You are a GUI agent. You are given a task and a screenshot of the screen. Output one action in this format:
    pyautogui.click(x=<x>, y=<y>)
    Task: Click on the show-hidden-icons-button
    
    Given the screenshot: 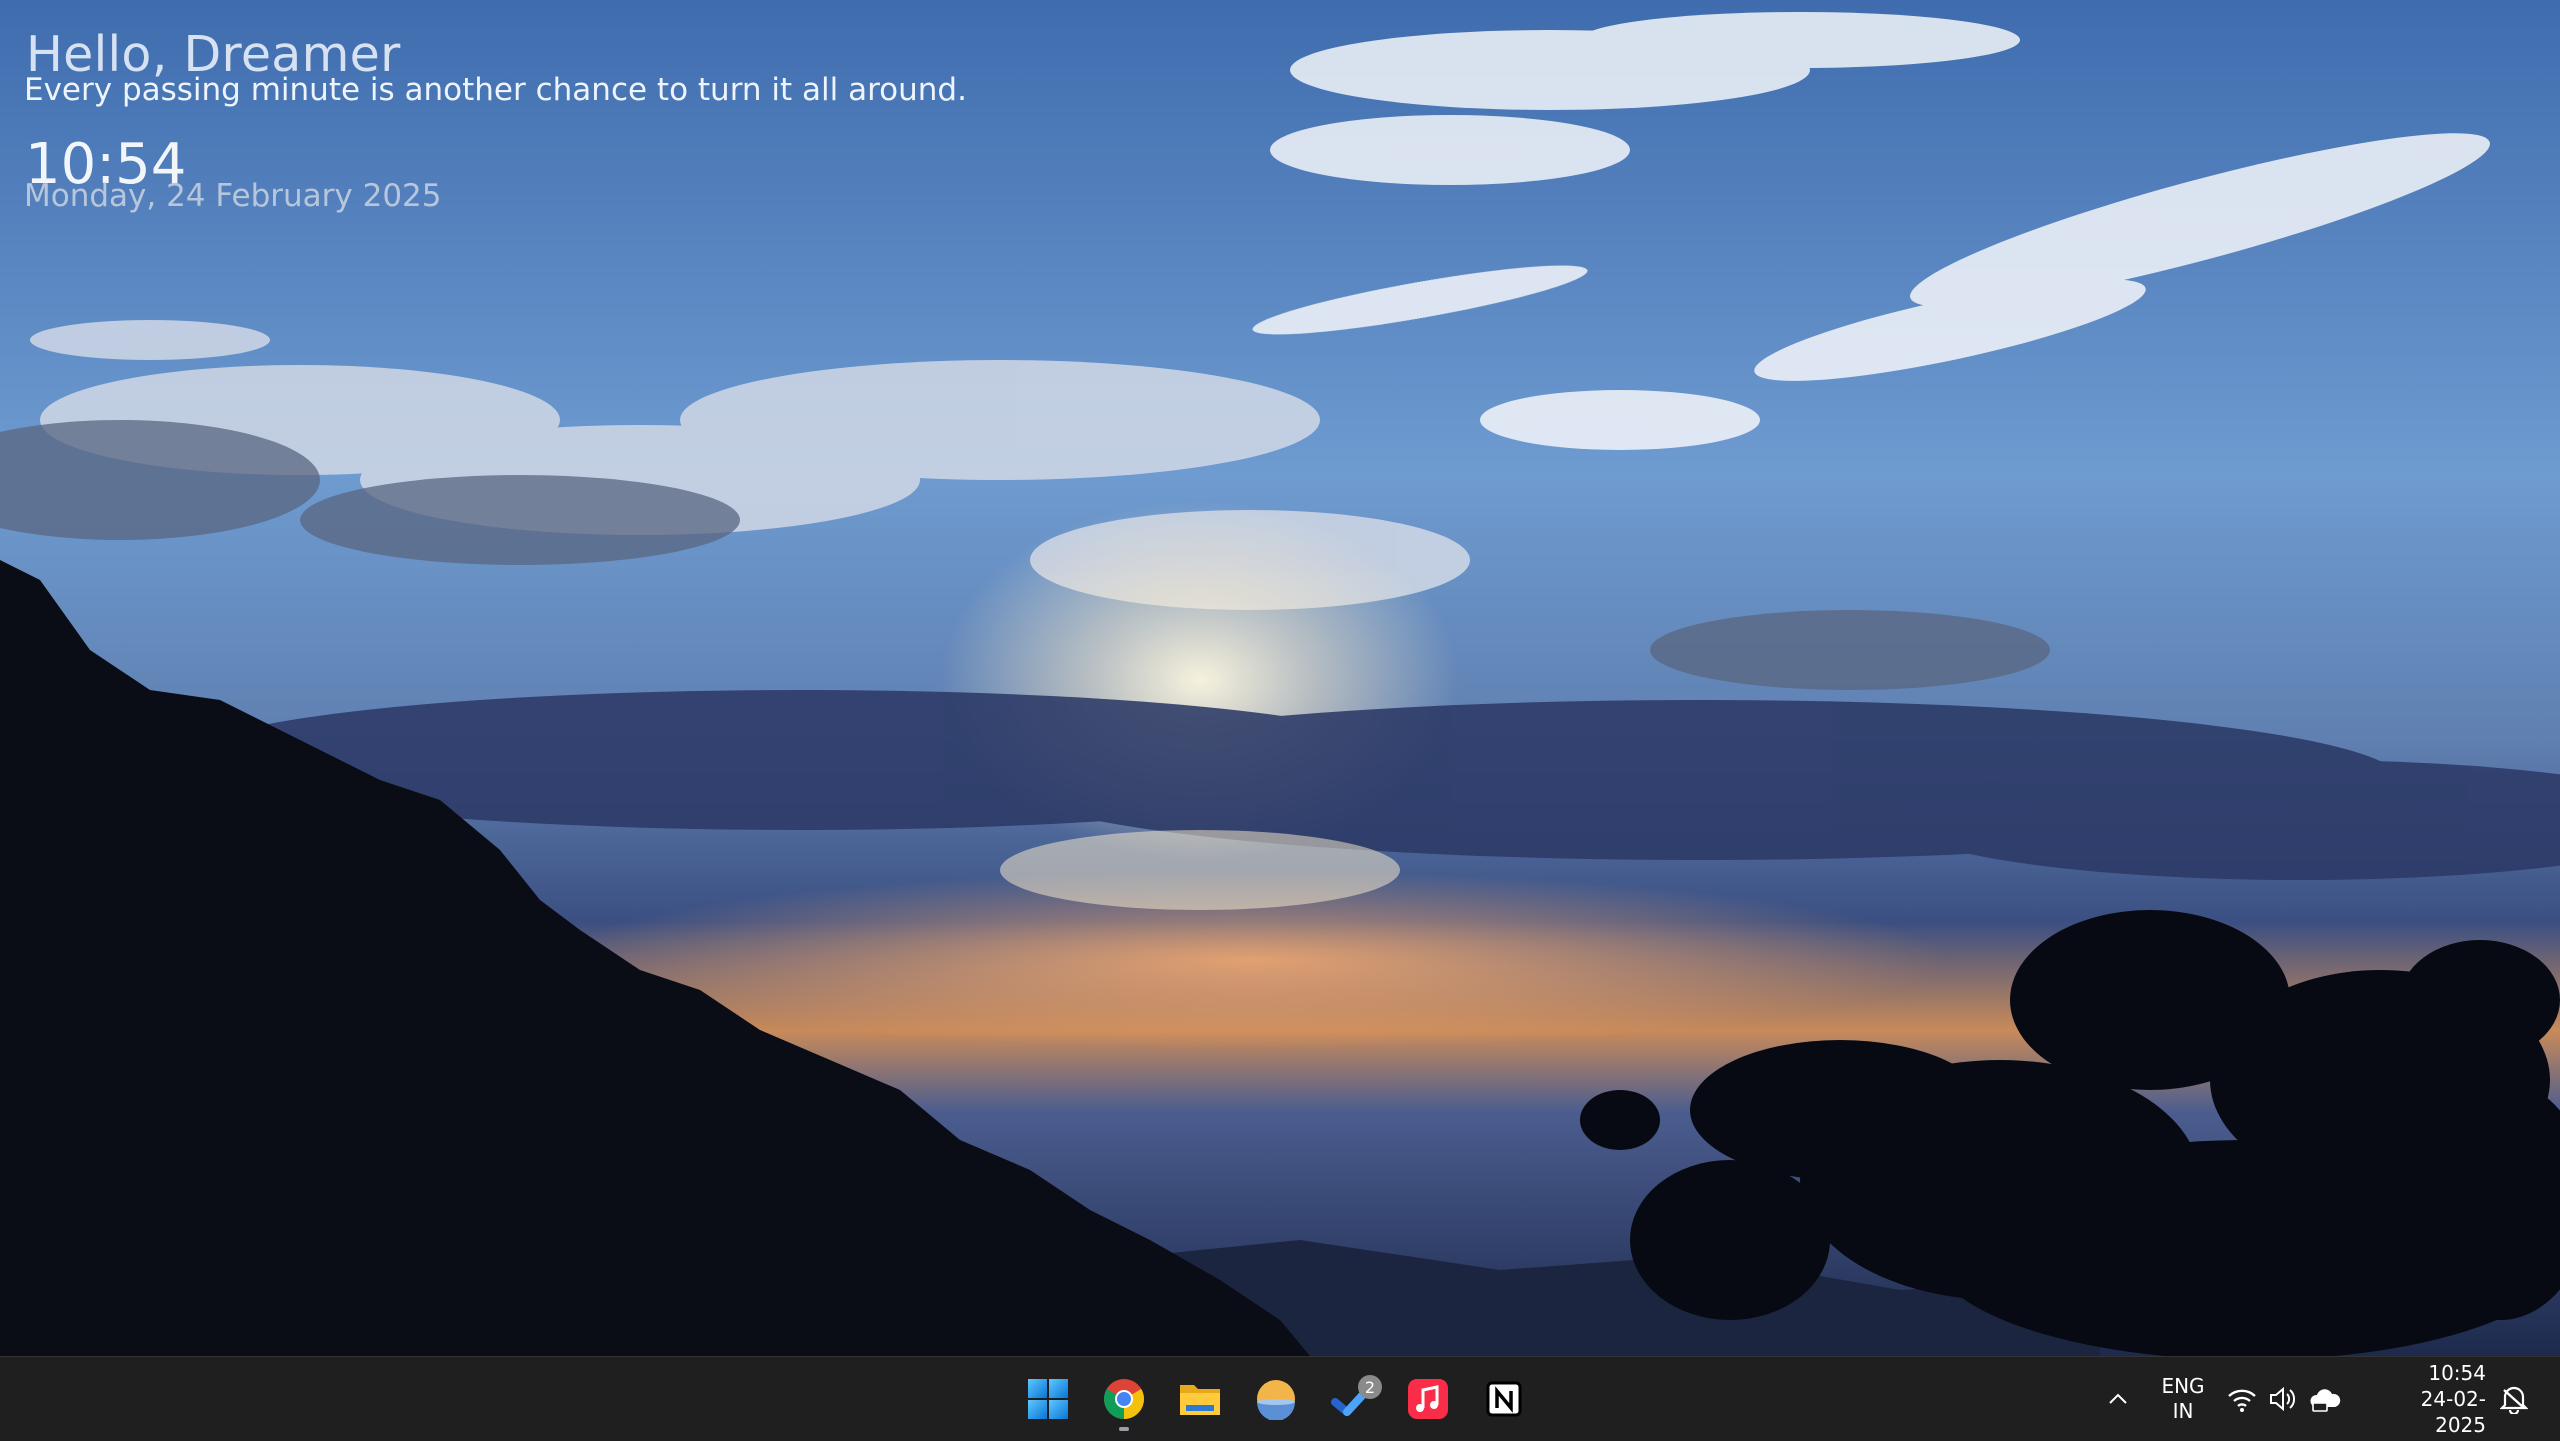 What is the action you would take?
    pyautogui.click(x=2118, y=1399)
    